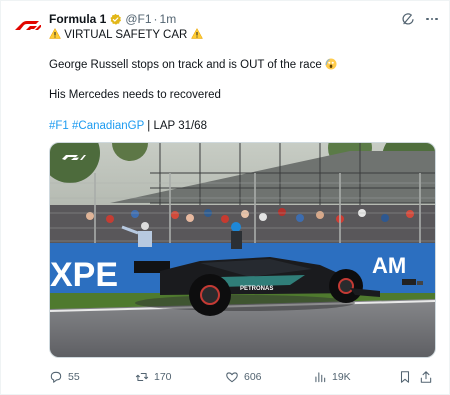  I want to click on tweet-actions: 55 170 606 19K, so click(245, 377).